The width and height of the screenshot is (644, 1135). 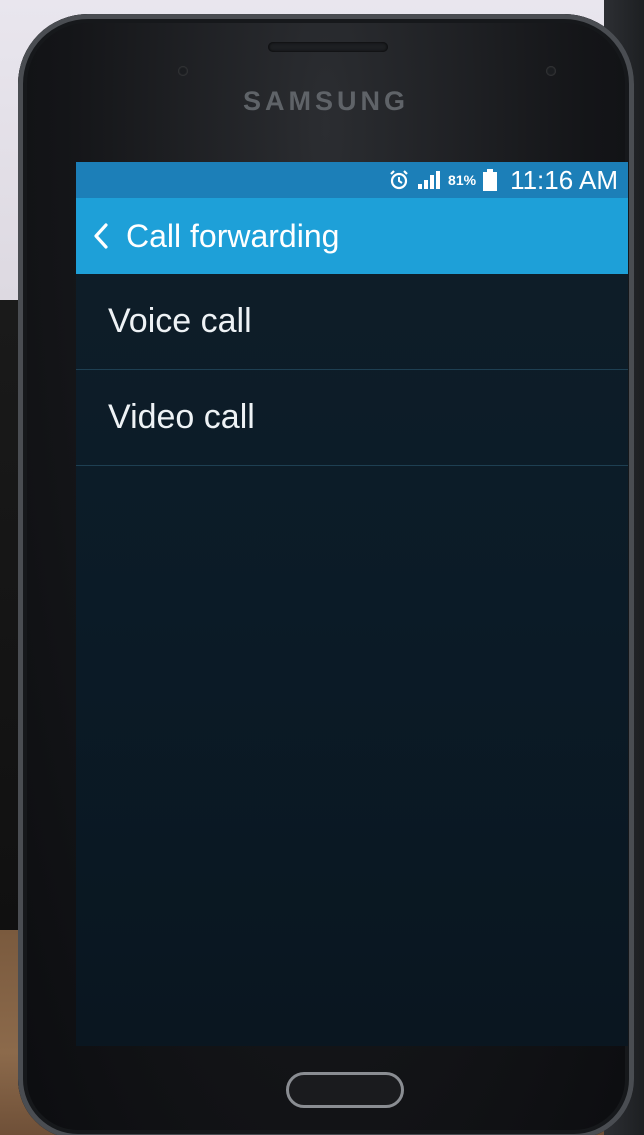 What do you see at coordinates (352, 236) in the screenshot?
I see `action-bar: Call forwarding` at bounding box center [352, 236].